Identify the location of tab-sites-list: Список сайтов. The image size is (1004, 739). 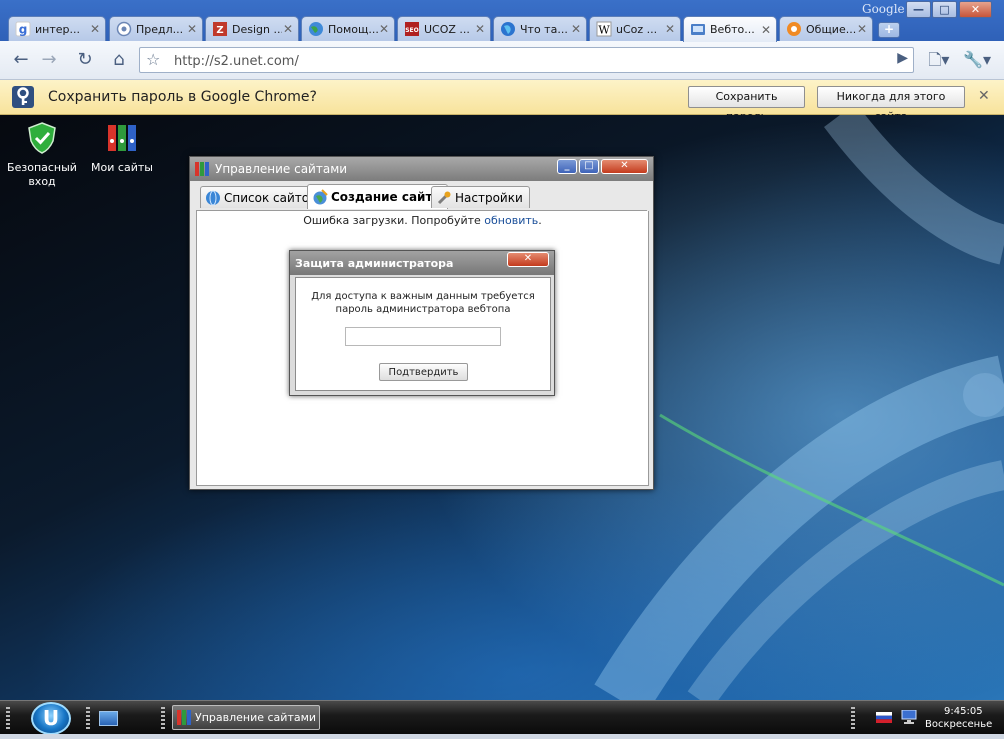
(262, 197).